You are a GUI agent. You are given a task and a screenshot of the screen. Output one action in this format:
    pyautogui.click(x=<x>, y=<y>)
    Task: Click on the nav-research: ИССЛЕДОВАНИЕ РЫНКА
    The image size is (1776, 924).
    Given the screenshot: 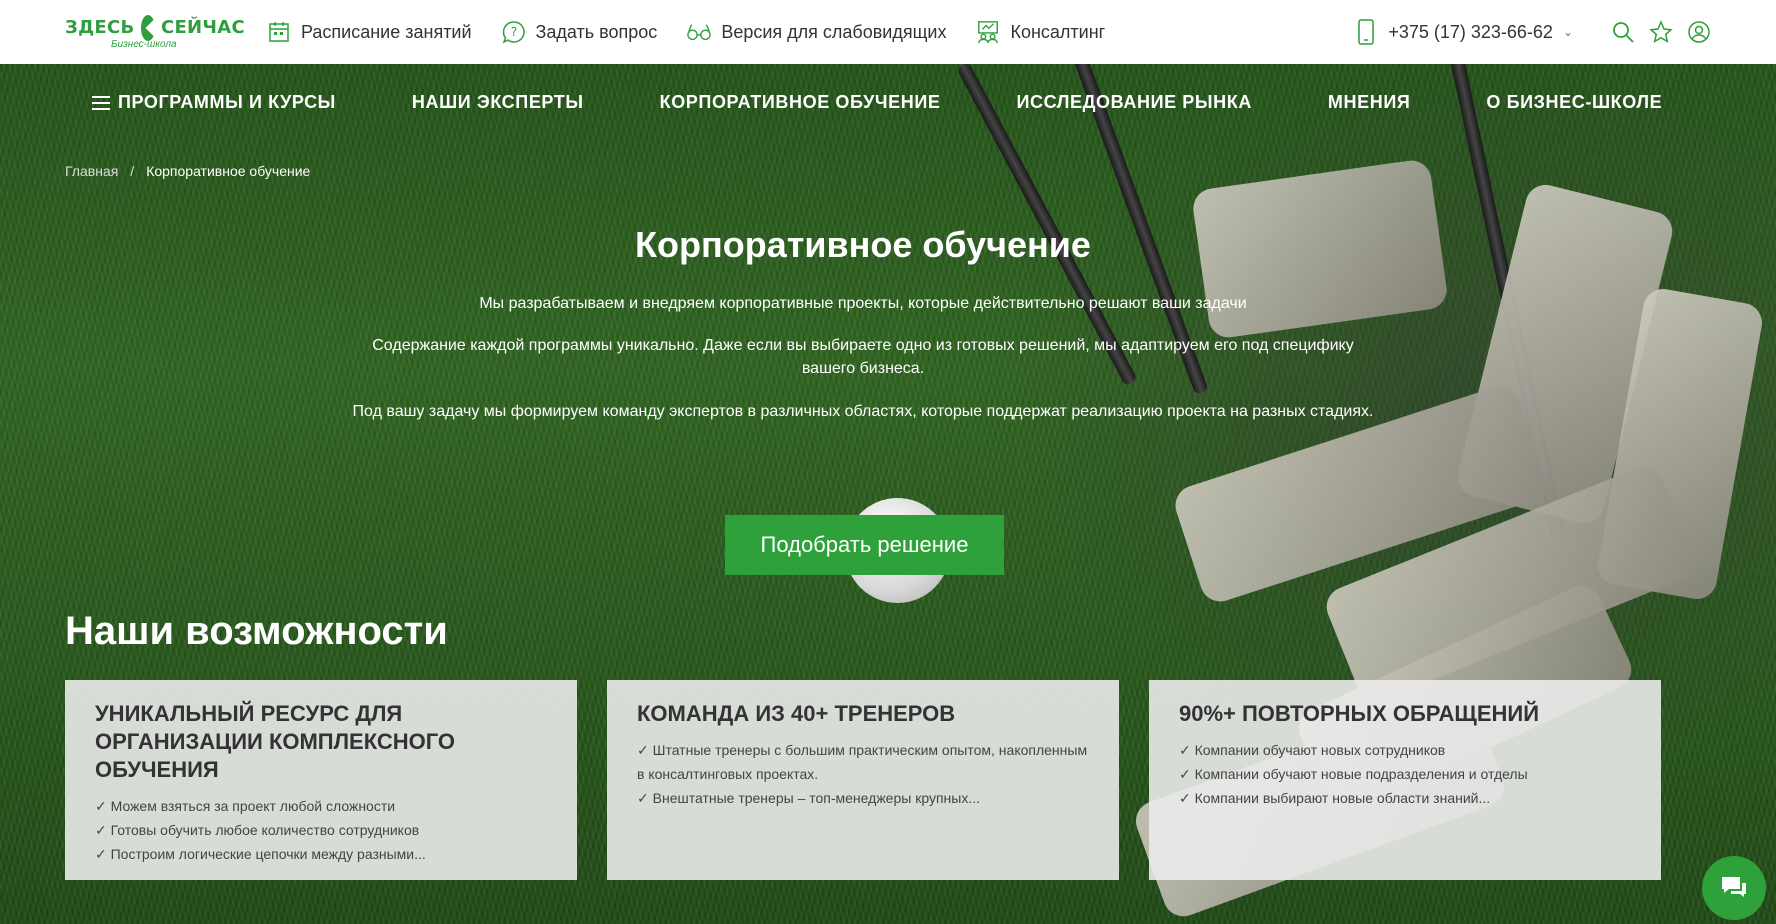 What is the action you would take?
    pyautogui.click(x=1134, y=102)
    